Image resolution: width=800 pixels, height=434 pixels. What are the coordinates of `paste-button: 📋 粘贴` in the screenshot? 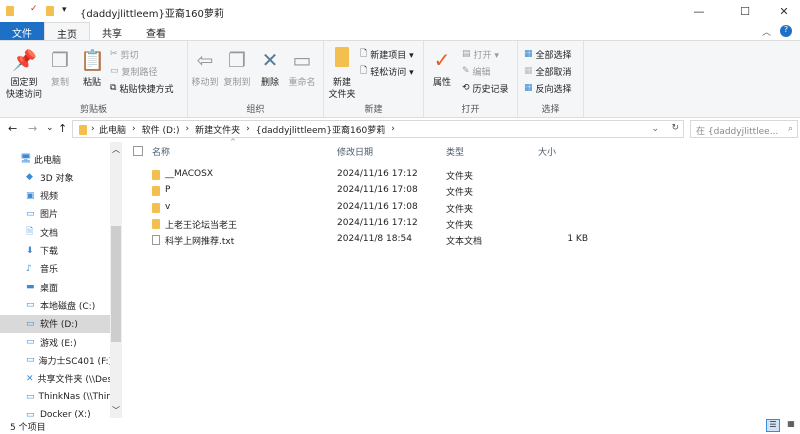 It's located at (92, 68).